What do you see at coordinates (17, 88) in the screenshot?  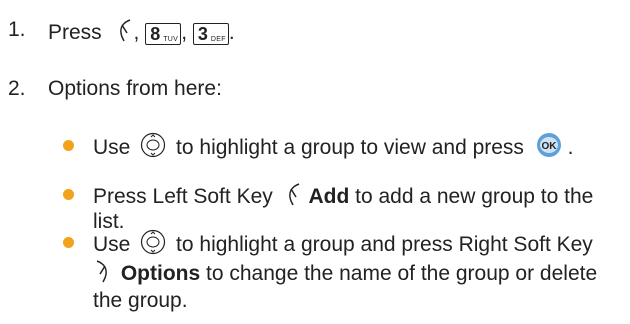 I see `step-number: 2.` at bounding box center [17, 88].